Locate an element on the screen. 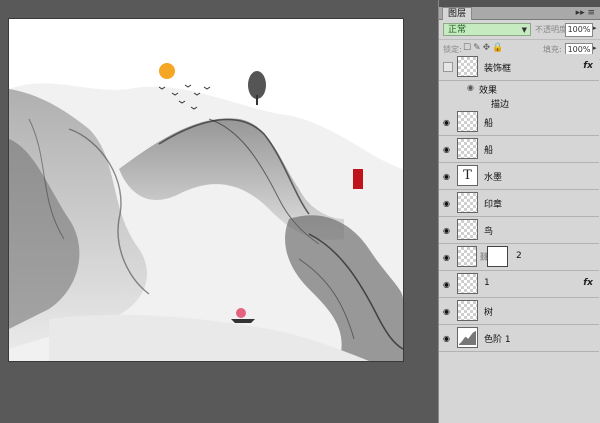  lock-all-icon: 🔒 is located at coordinates (498, 48).